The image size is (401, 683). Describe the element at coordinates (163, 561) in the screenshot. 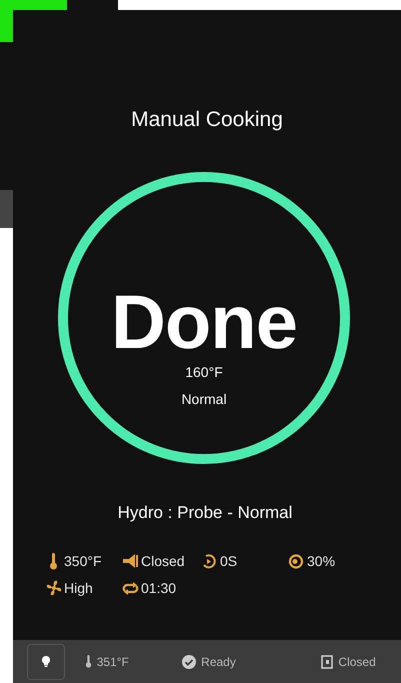

I see `setting-value: Closed` at that location.